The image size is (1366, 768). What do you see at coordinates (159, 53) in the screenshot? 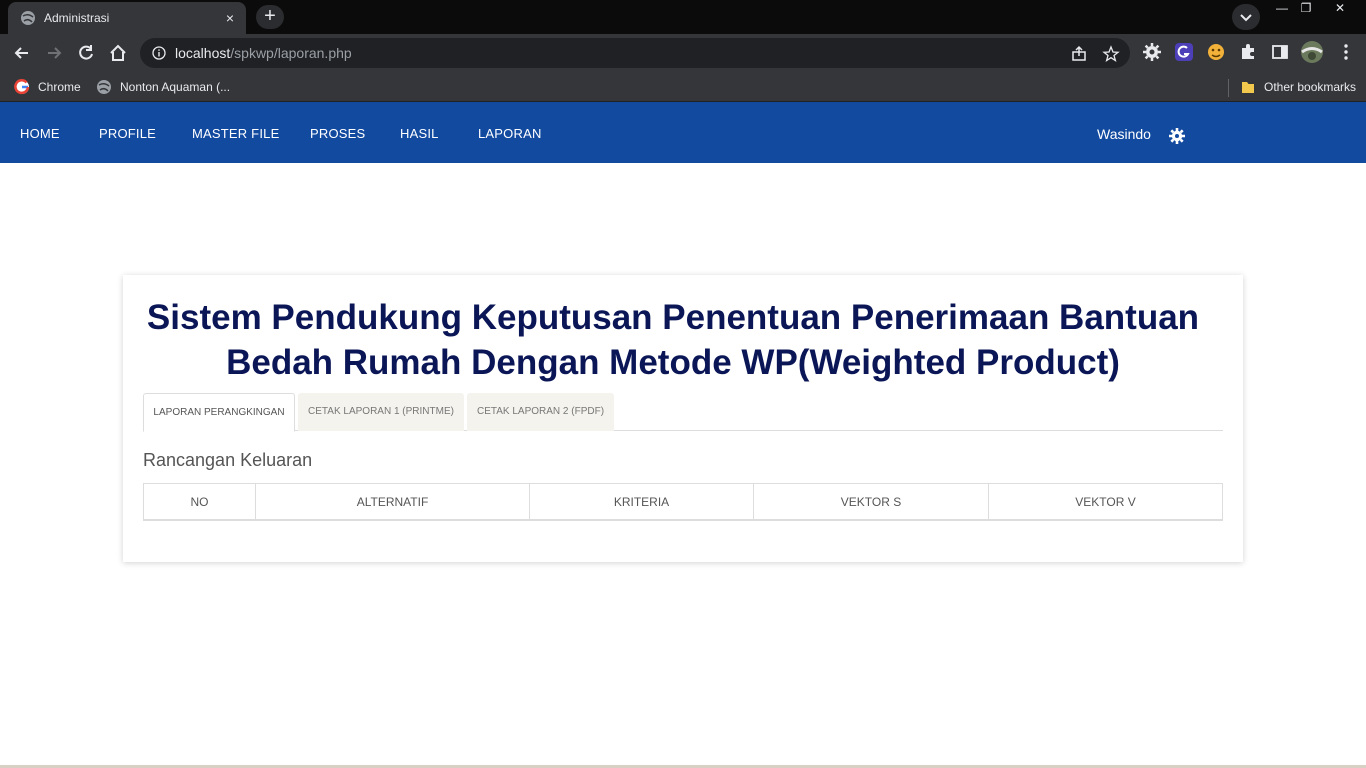
I see `info-icon` at bounding box center [159, 53].